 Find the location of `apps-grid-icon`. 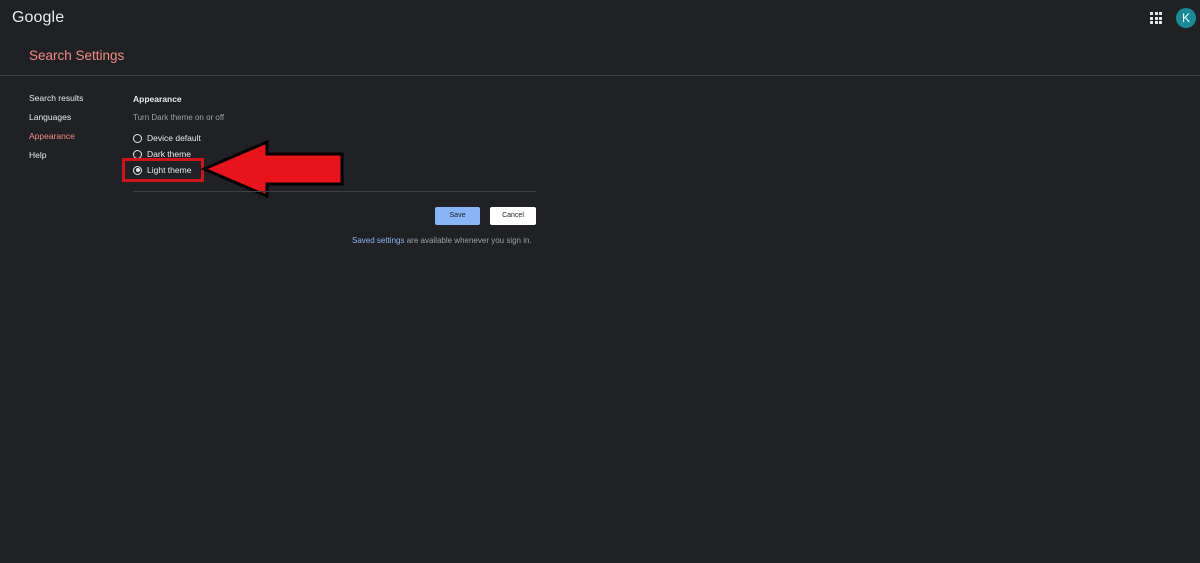

apps-grid-icon is located at coordinates (1156, 18).